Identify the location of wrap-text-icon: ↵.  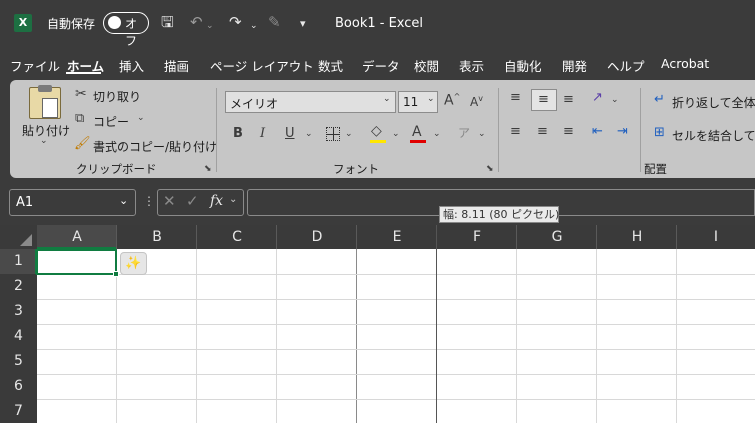
(659, 99).